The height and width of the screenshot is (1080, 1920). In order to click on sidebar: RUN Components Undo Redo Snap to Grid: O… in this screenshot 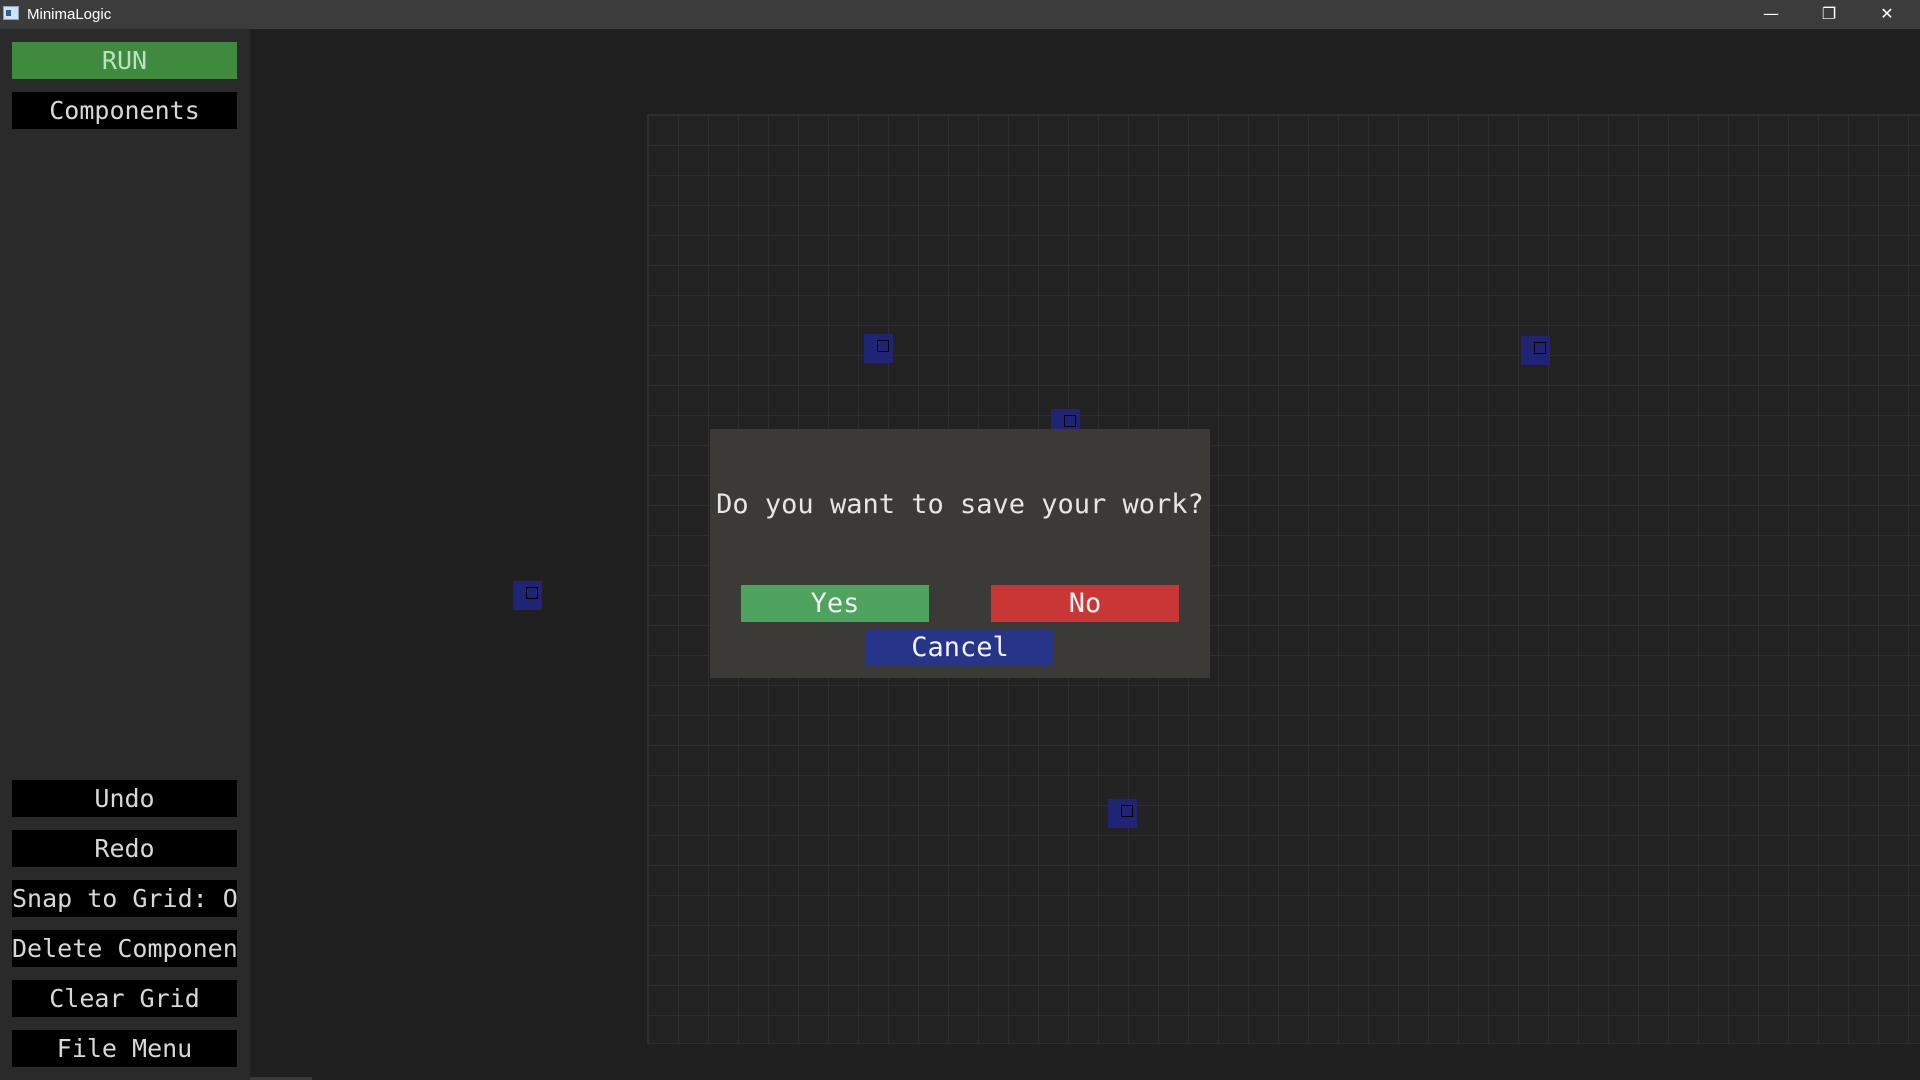, I will do `click(125, 554)`.